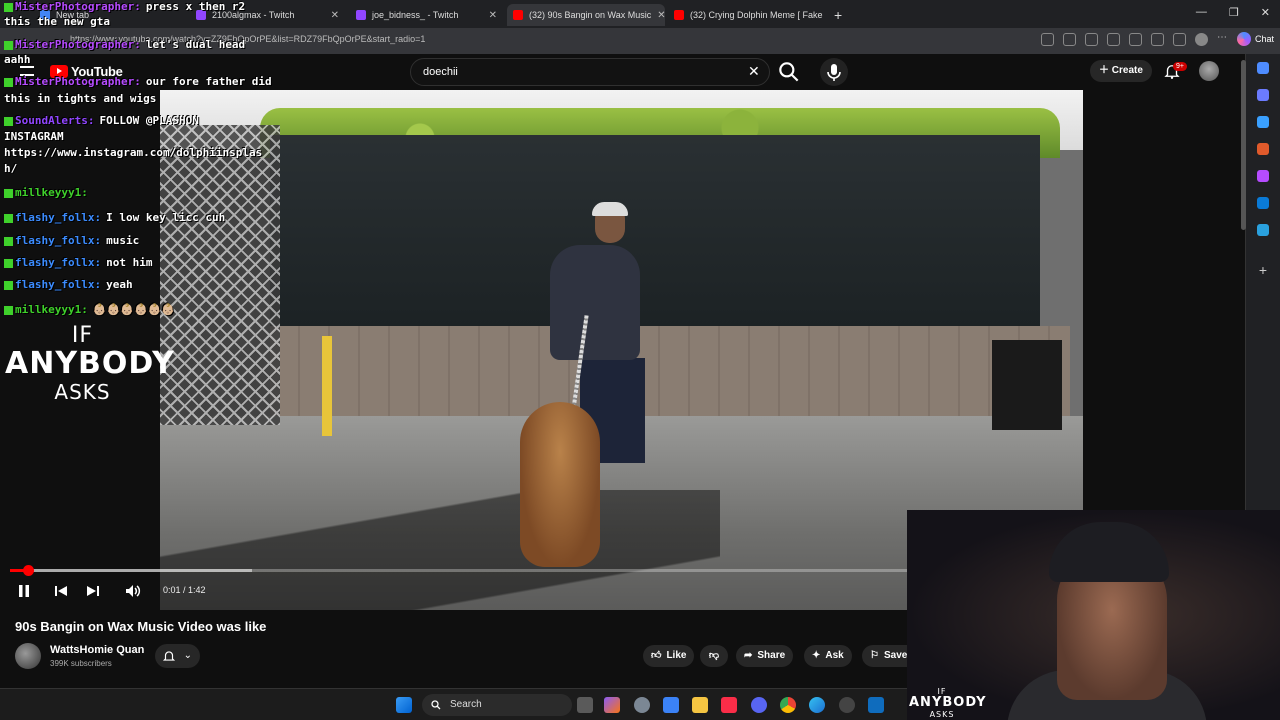 This screenshot has height=720, width=1280. Describe the element at coordinates (458, 570) in the screenshot. I see `video-progress-bar` at that location.